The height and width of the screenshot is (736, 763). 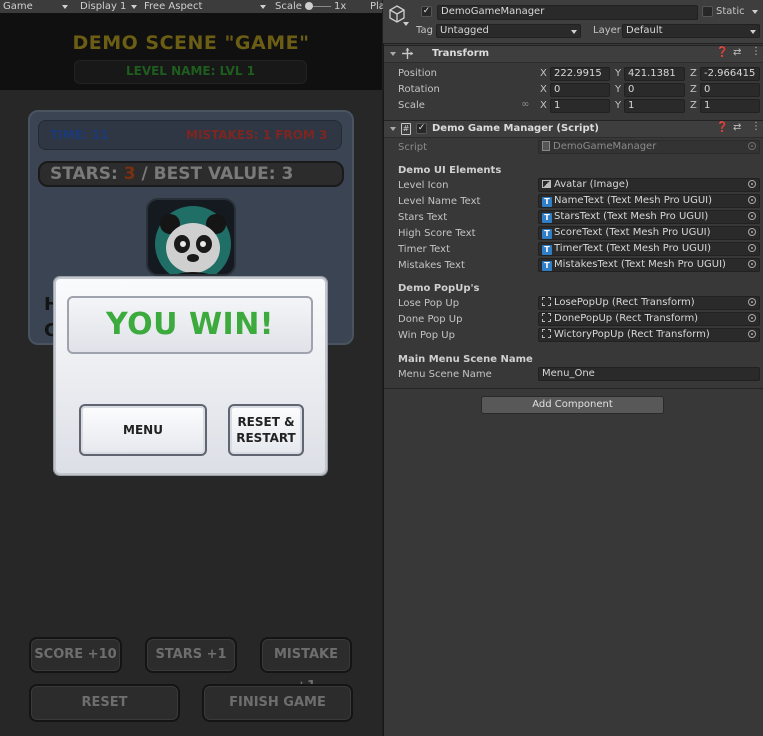 What do you see at coordinates (730, 74) in the screenshot?
I see `position-z-field: -2.966415` at bounding box center [730, 74].